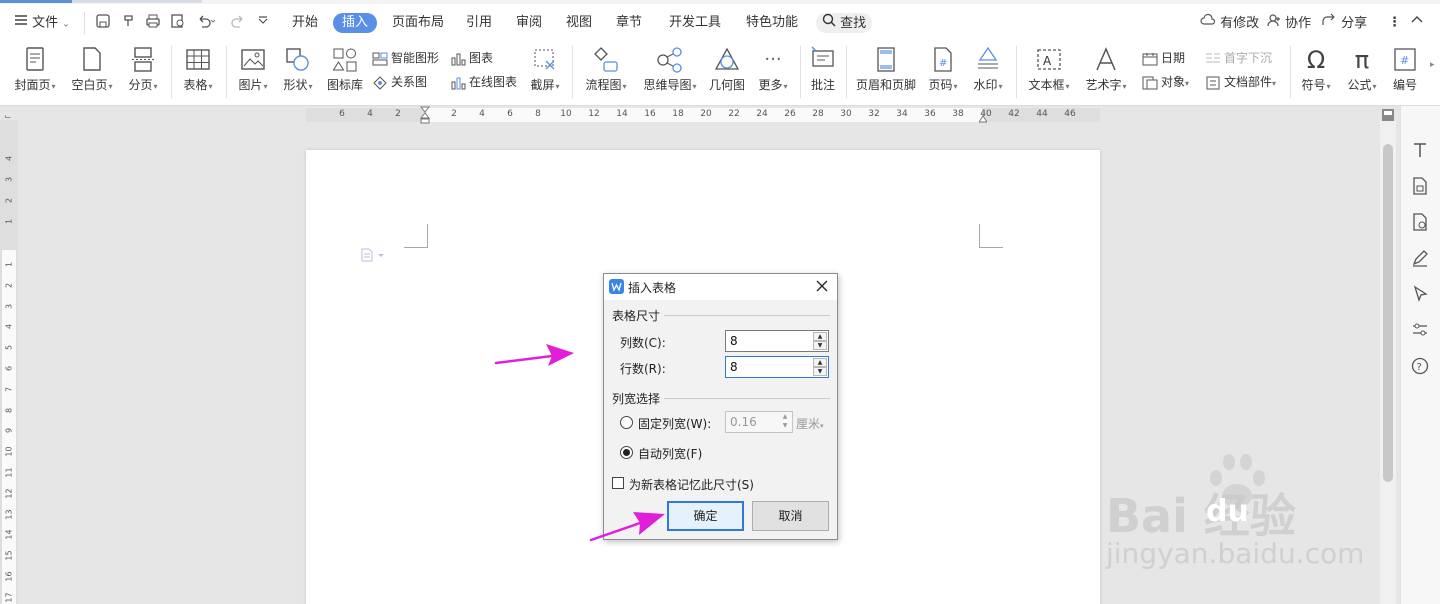 The height and width of the screenshot is (604, 1440). Describe the element at coordinates (626, 452) in the screenshot. I see `auto-width-radio` at that location.